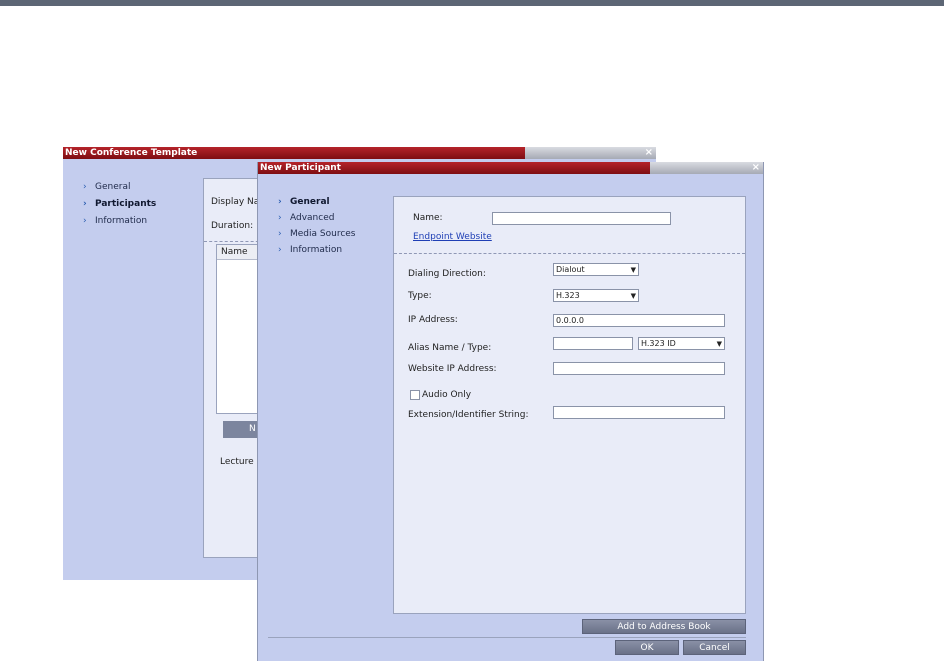  Describe the element at coordinates (415, 395) in the screenshot. I see `audio-only-checkbox` at that location.